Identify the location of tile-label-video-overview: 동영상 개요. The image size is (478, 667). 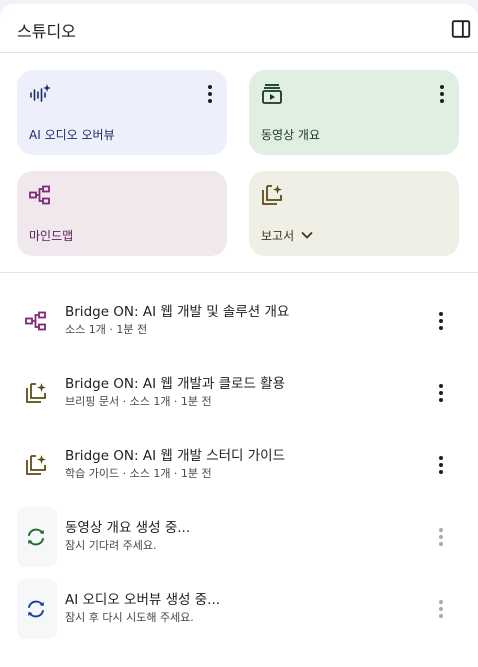
(291, 135).